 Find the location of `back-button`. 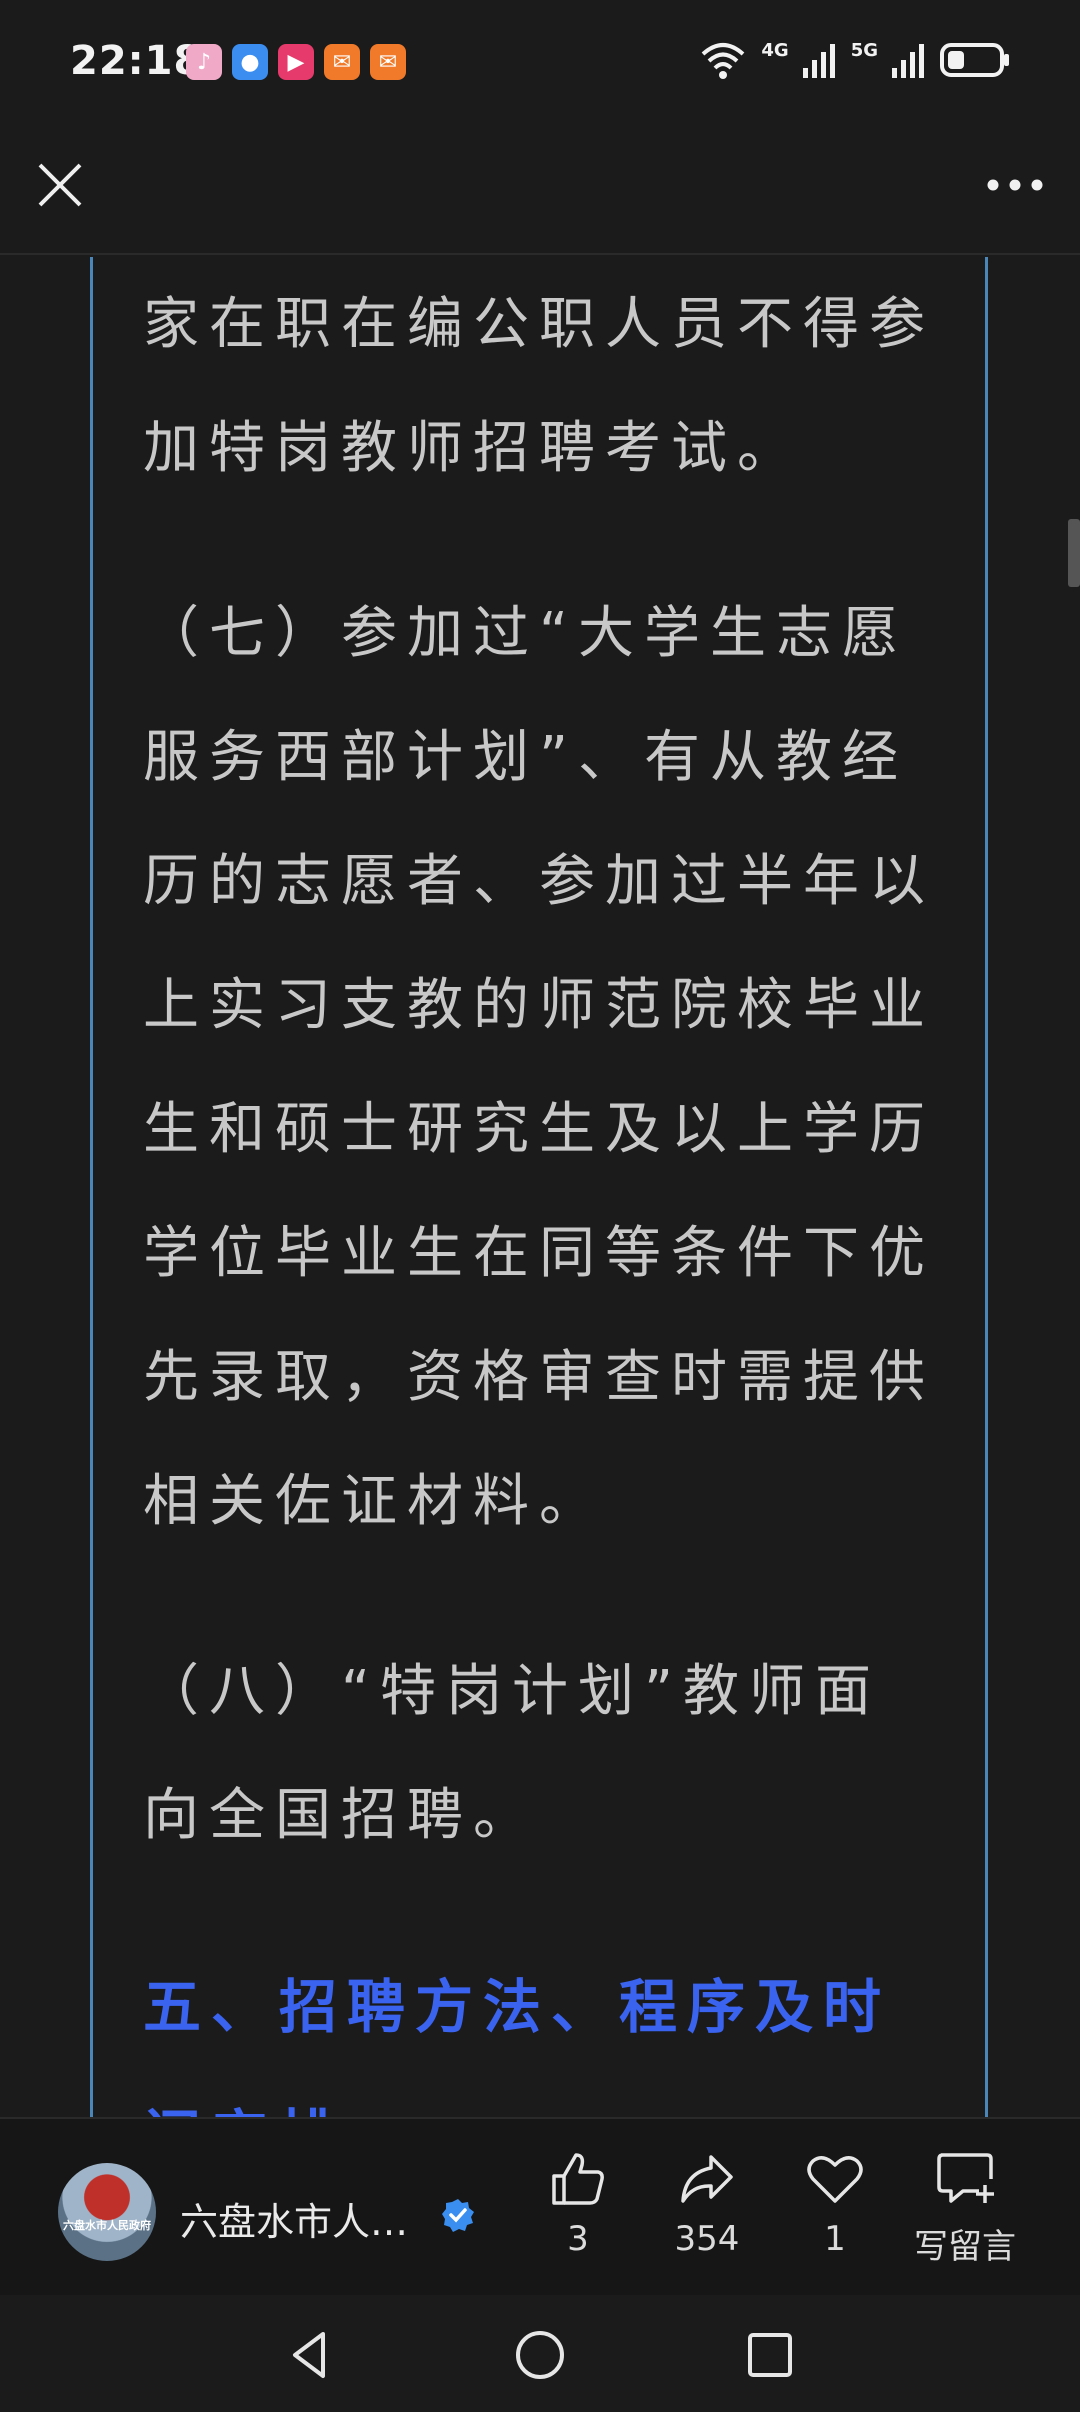

back-button is located at coordinates (310, 2355).